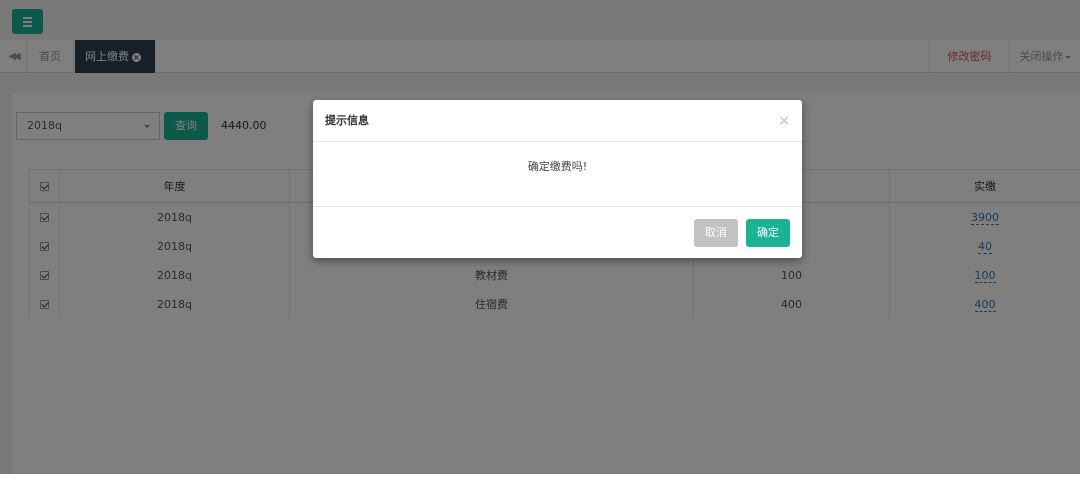 Image resolution: width=1080 pixels, height=492 pixels. Describe the element at coordinates (347, 120) in the screenshot. I see `dialog-title: 提示信息` at that location.